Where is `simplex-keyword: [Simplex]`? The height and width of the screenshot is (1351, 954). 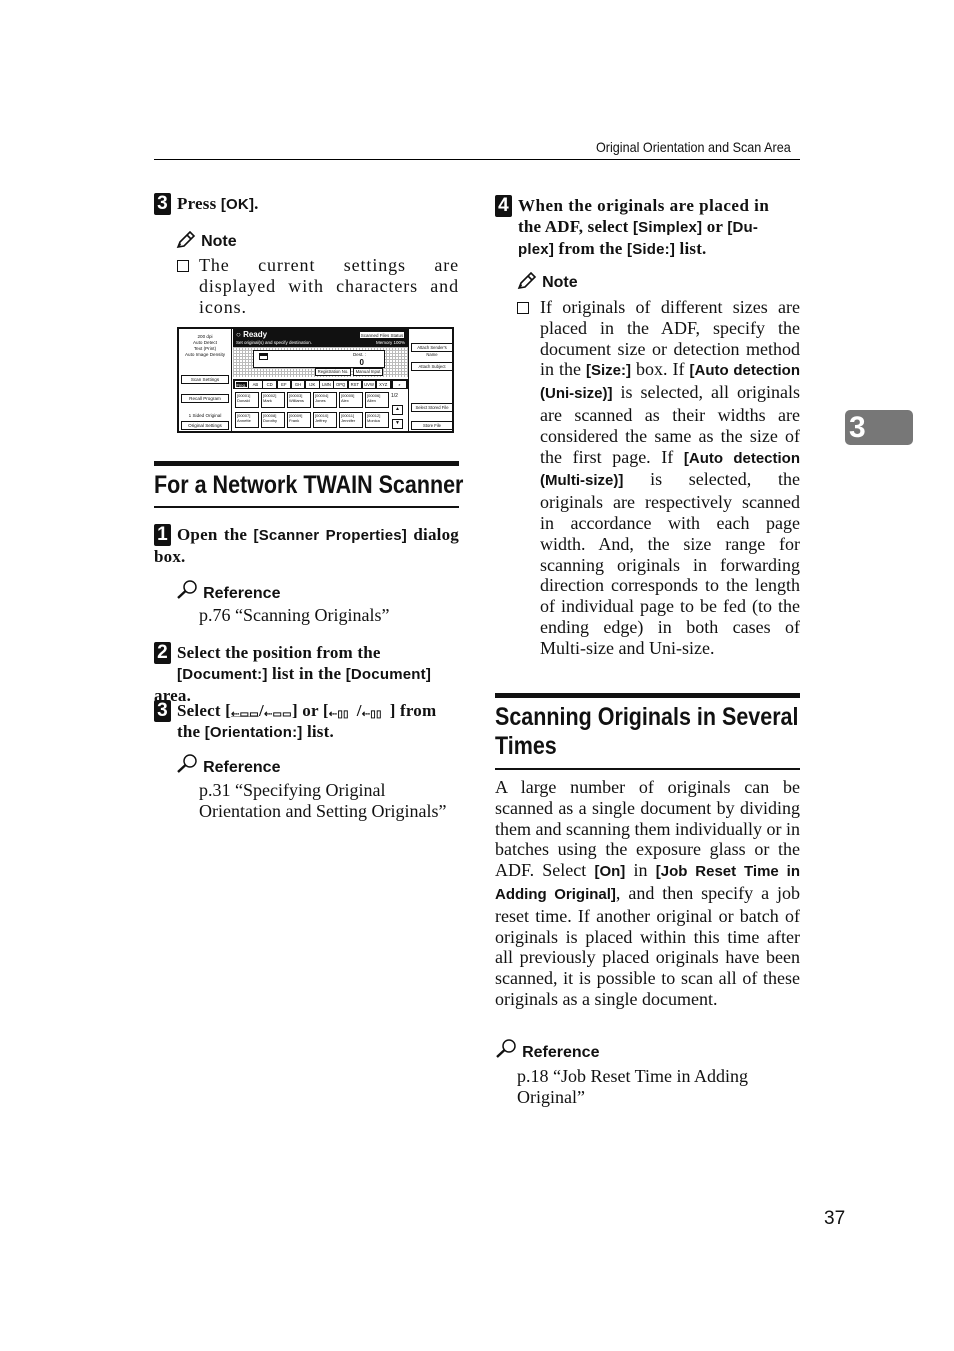
simplex-keyword: [Simplex] is located at coordinates (667, 227).